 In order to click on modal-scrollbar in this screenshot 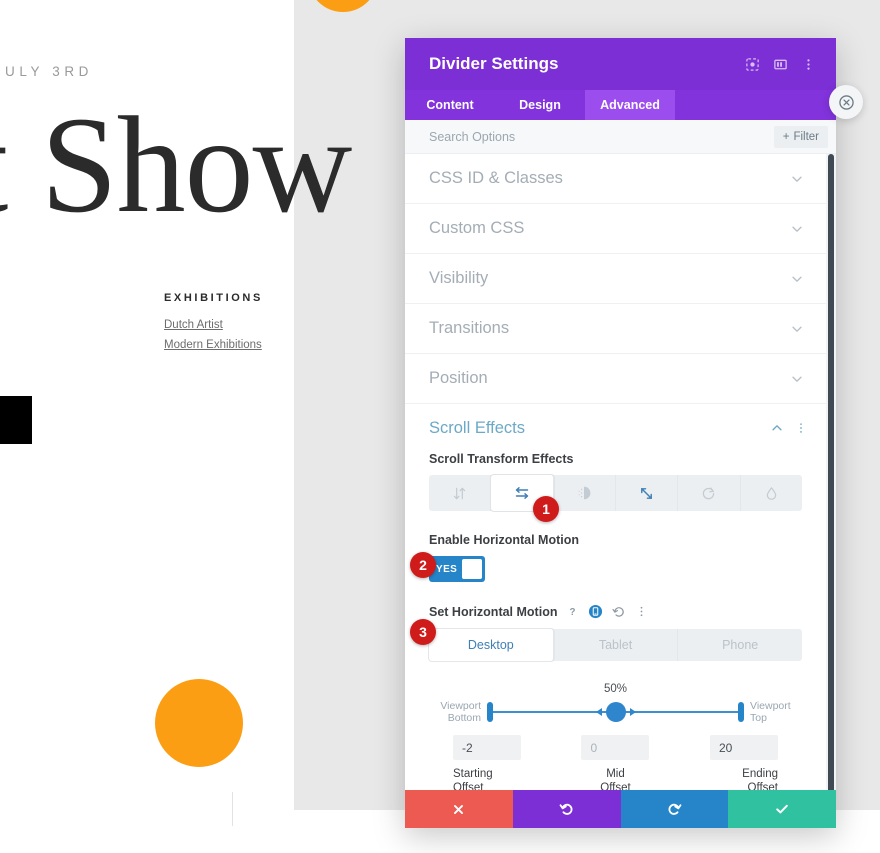, I will do `click(831, 472)`.